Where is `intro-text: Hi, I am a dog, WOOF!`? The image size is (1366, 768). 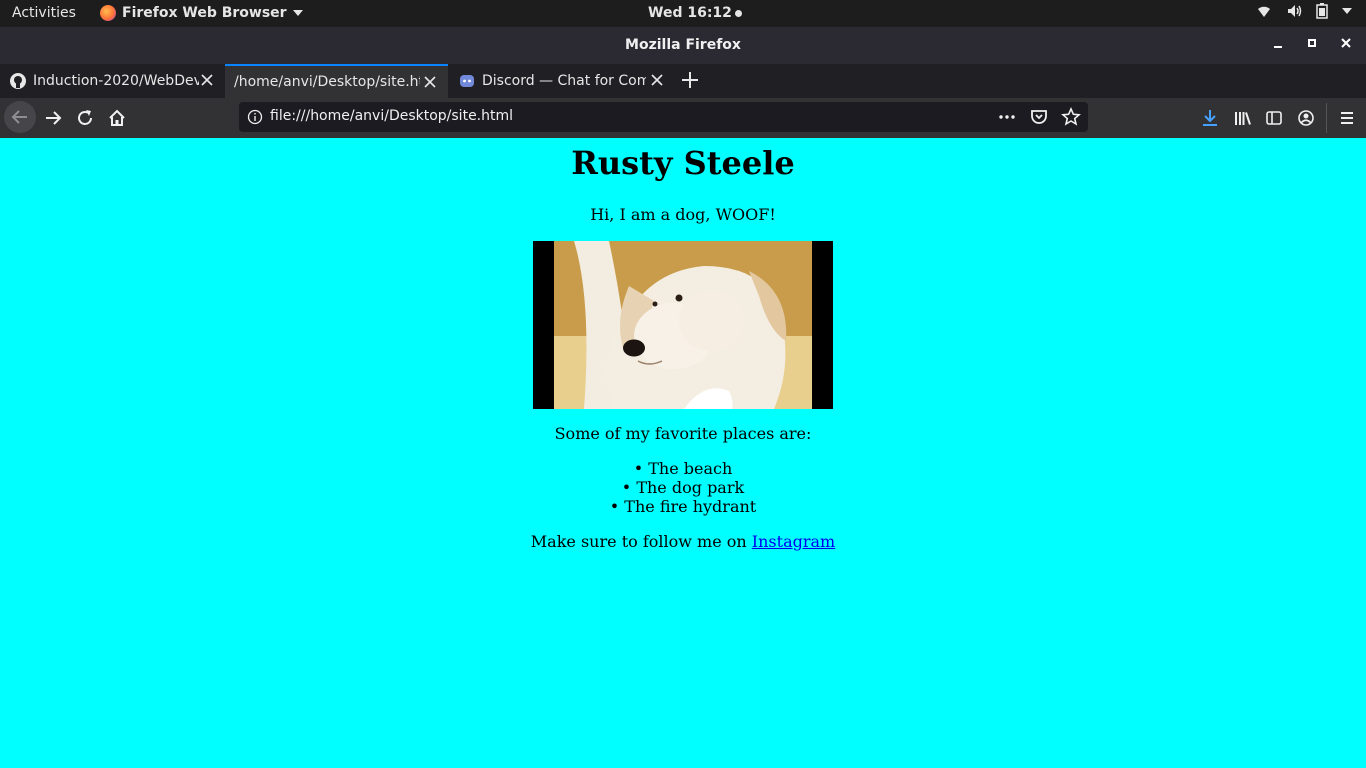
intro-text: Hi, I am a dog, WOOF! is located at coordinates (683, 214).